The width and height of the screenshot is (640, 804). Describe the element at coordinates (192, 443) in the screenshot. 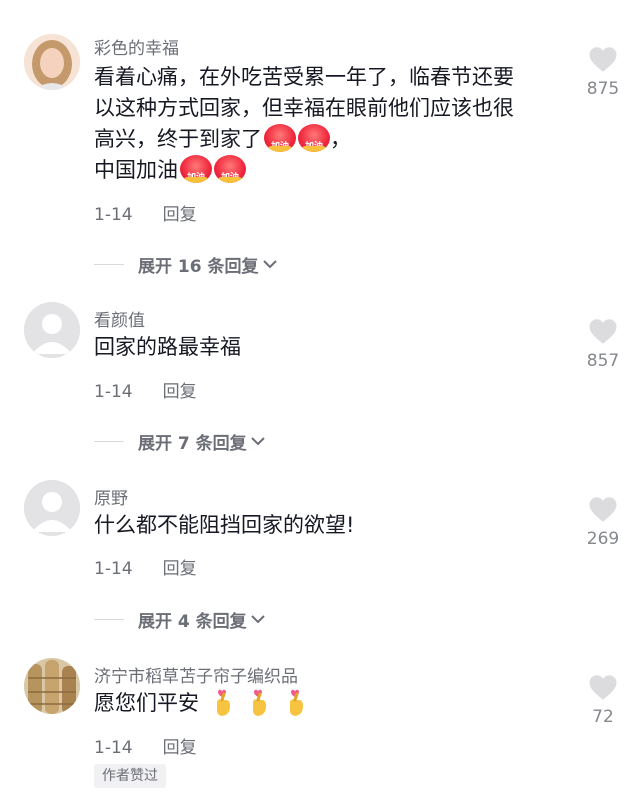

I see `expand-replies-label: 展开 7 条回复` at that location.